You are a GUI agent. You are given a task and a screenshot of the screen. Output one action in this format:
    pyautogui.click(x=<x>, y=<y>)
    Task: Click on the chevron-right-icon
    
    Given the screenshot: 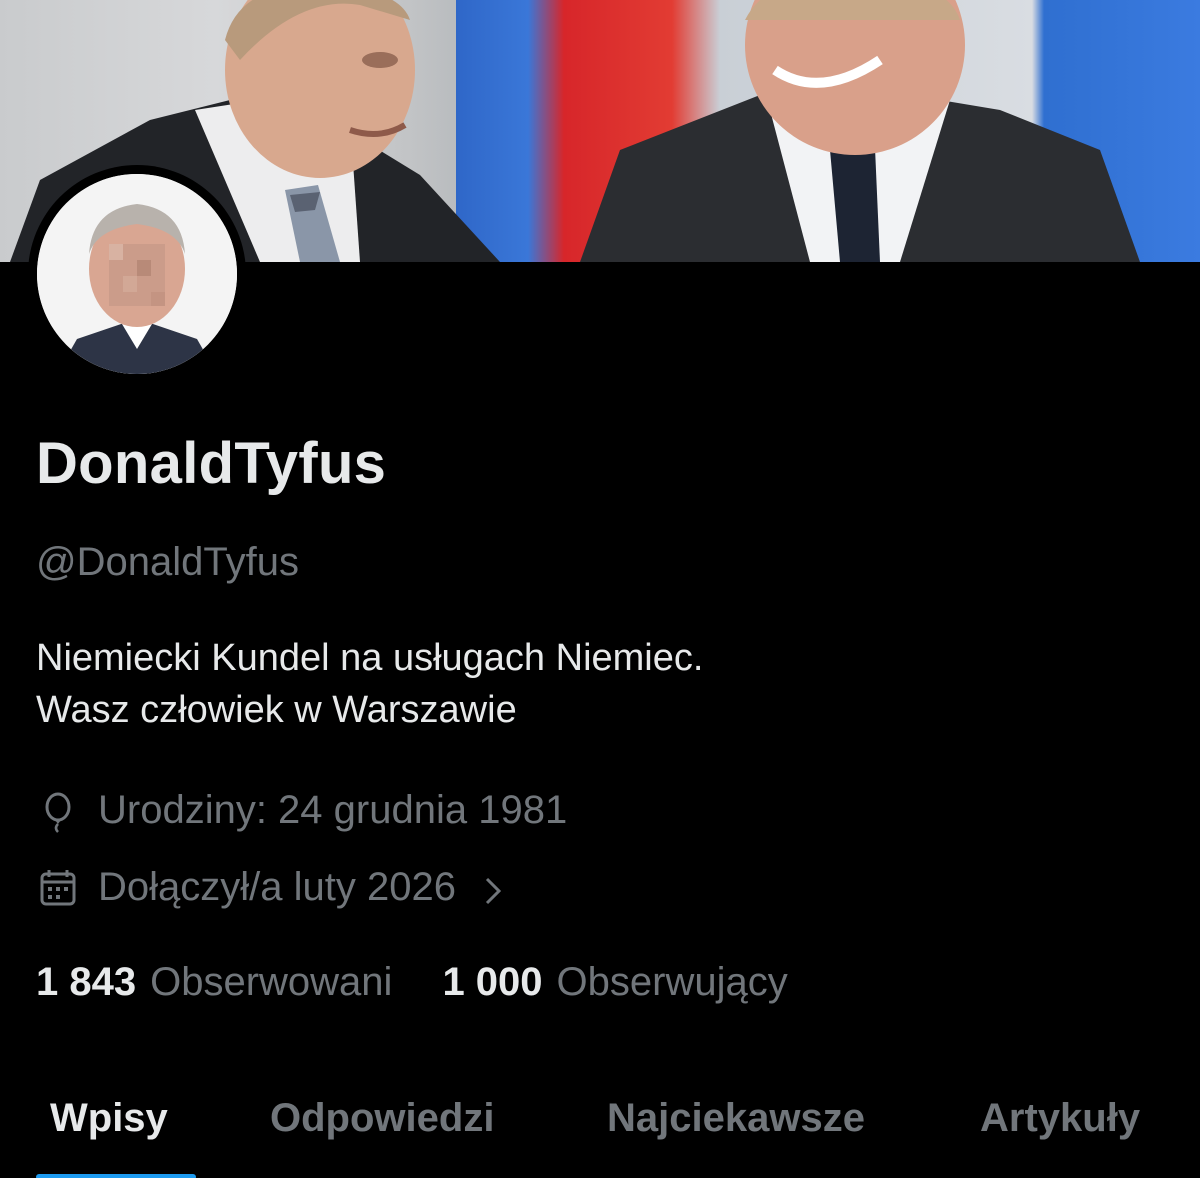 What is the action you would take?
    pyautogui.click(x=493, y=888)
    